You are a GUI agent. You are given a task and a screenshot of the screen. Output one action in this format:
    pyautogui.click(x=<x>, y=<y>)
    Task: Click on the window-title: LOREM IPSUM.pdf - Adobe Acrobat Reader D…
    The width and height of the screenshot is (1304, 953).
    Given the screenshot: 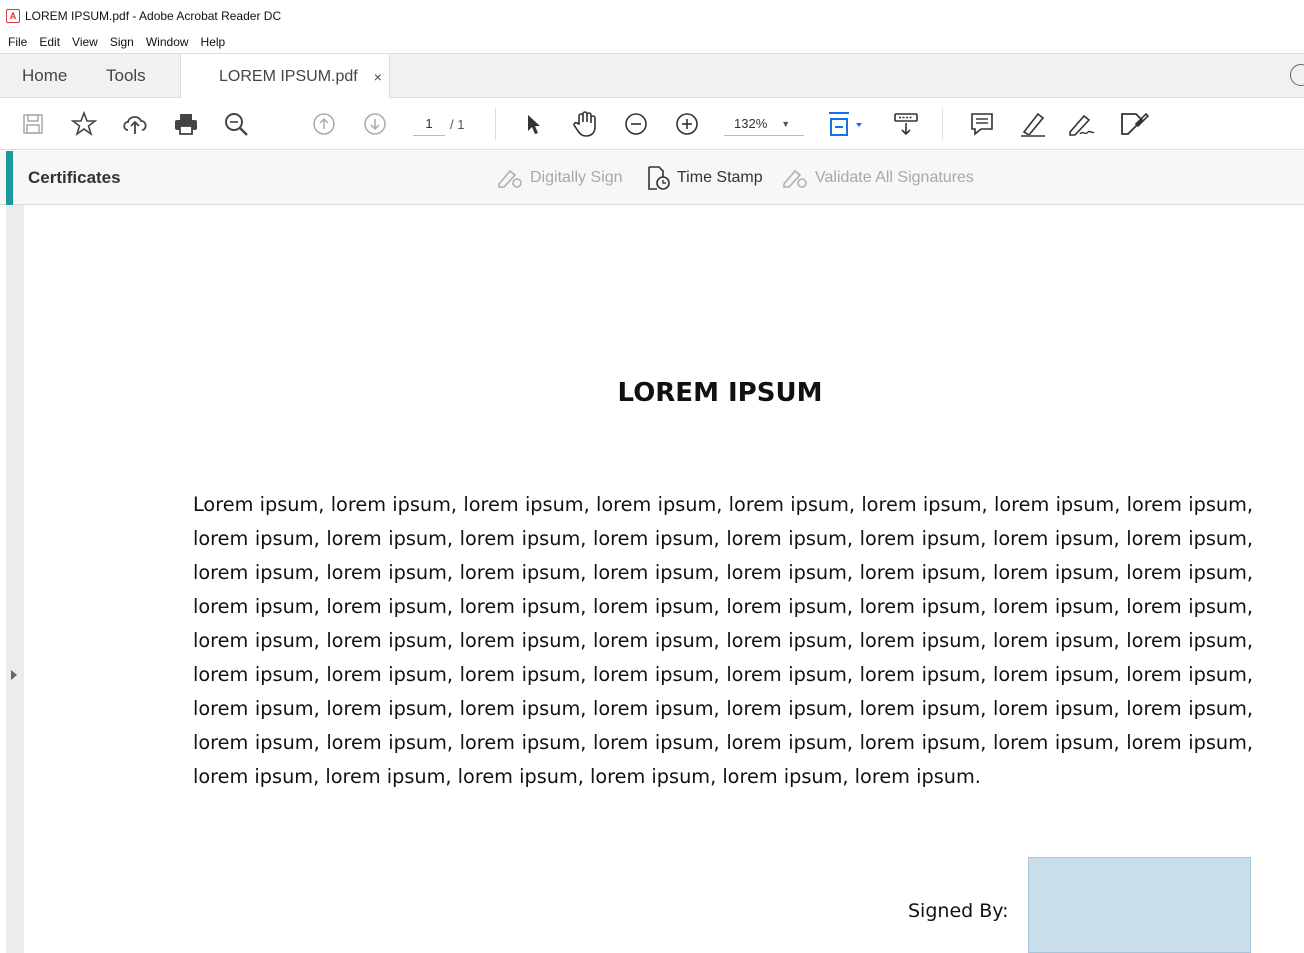 What is the action you would take?
    pyautogui.click(x=153, y=15)
    